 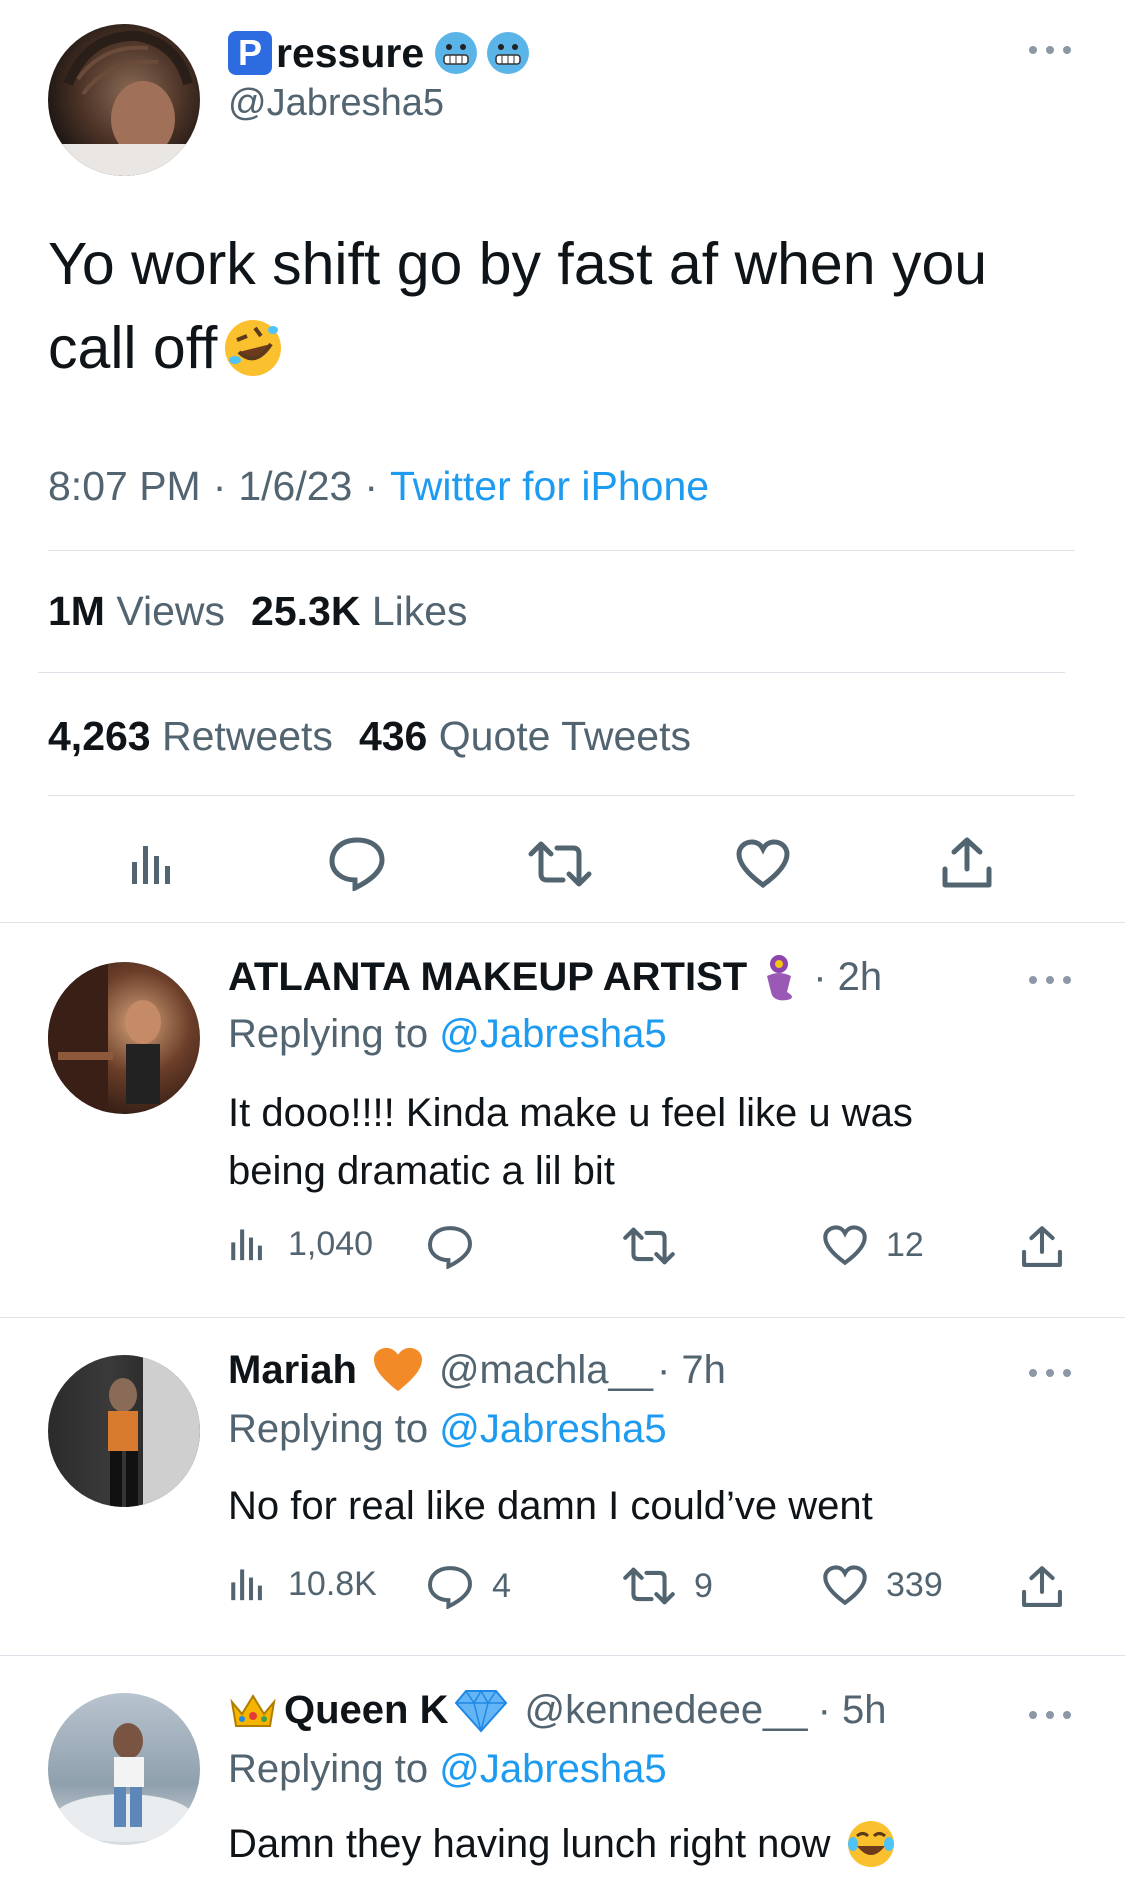 I want to click on genie-emoji-icon, so click(x=780, y=977).